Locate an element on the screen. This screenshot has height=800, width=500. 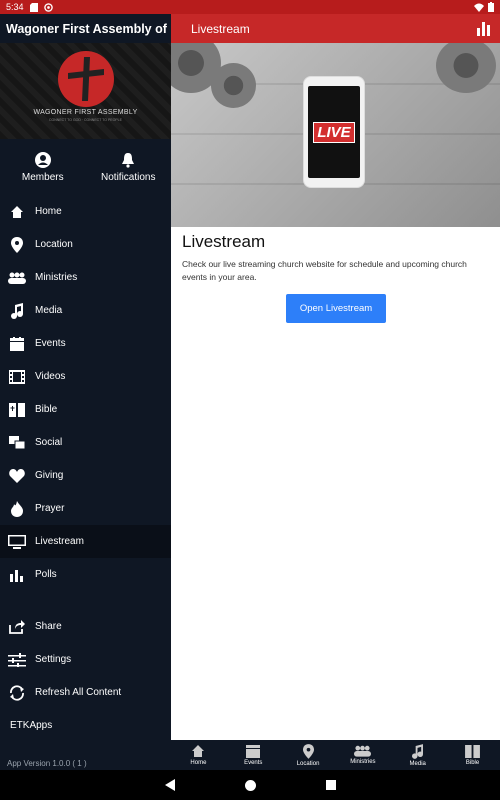
tab-location: Location is located at coordinates (308, 755).